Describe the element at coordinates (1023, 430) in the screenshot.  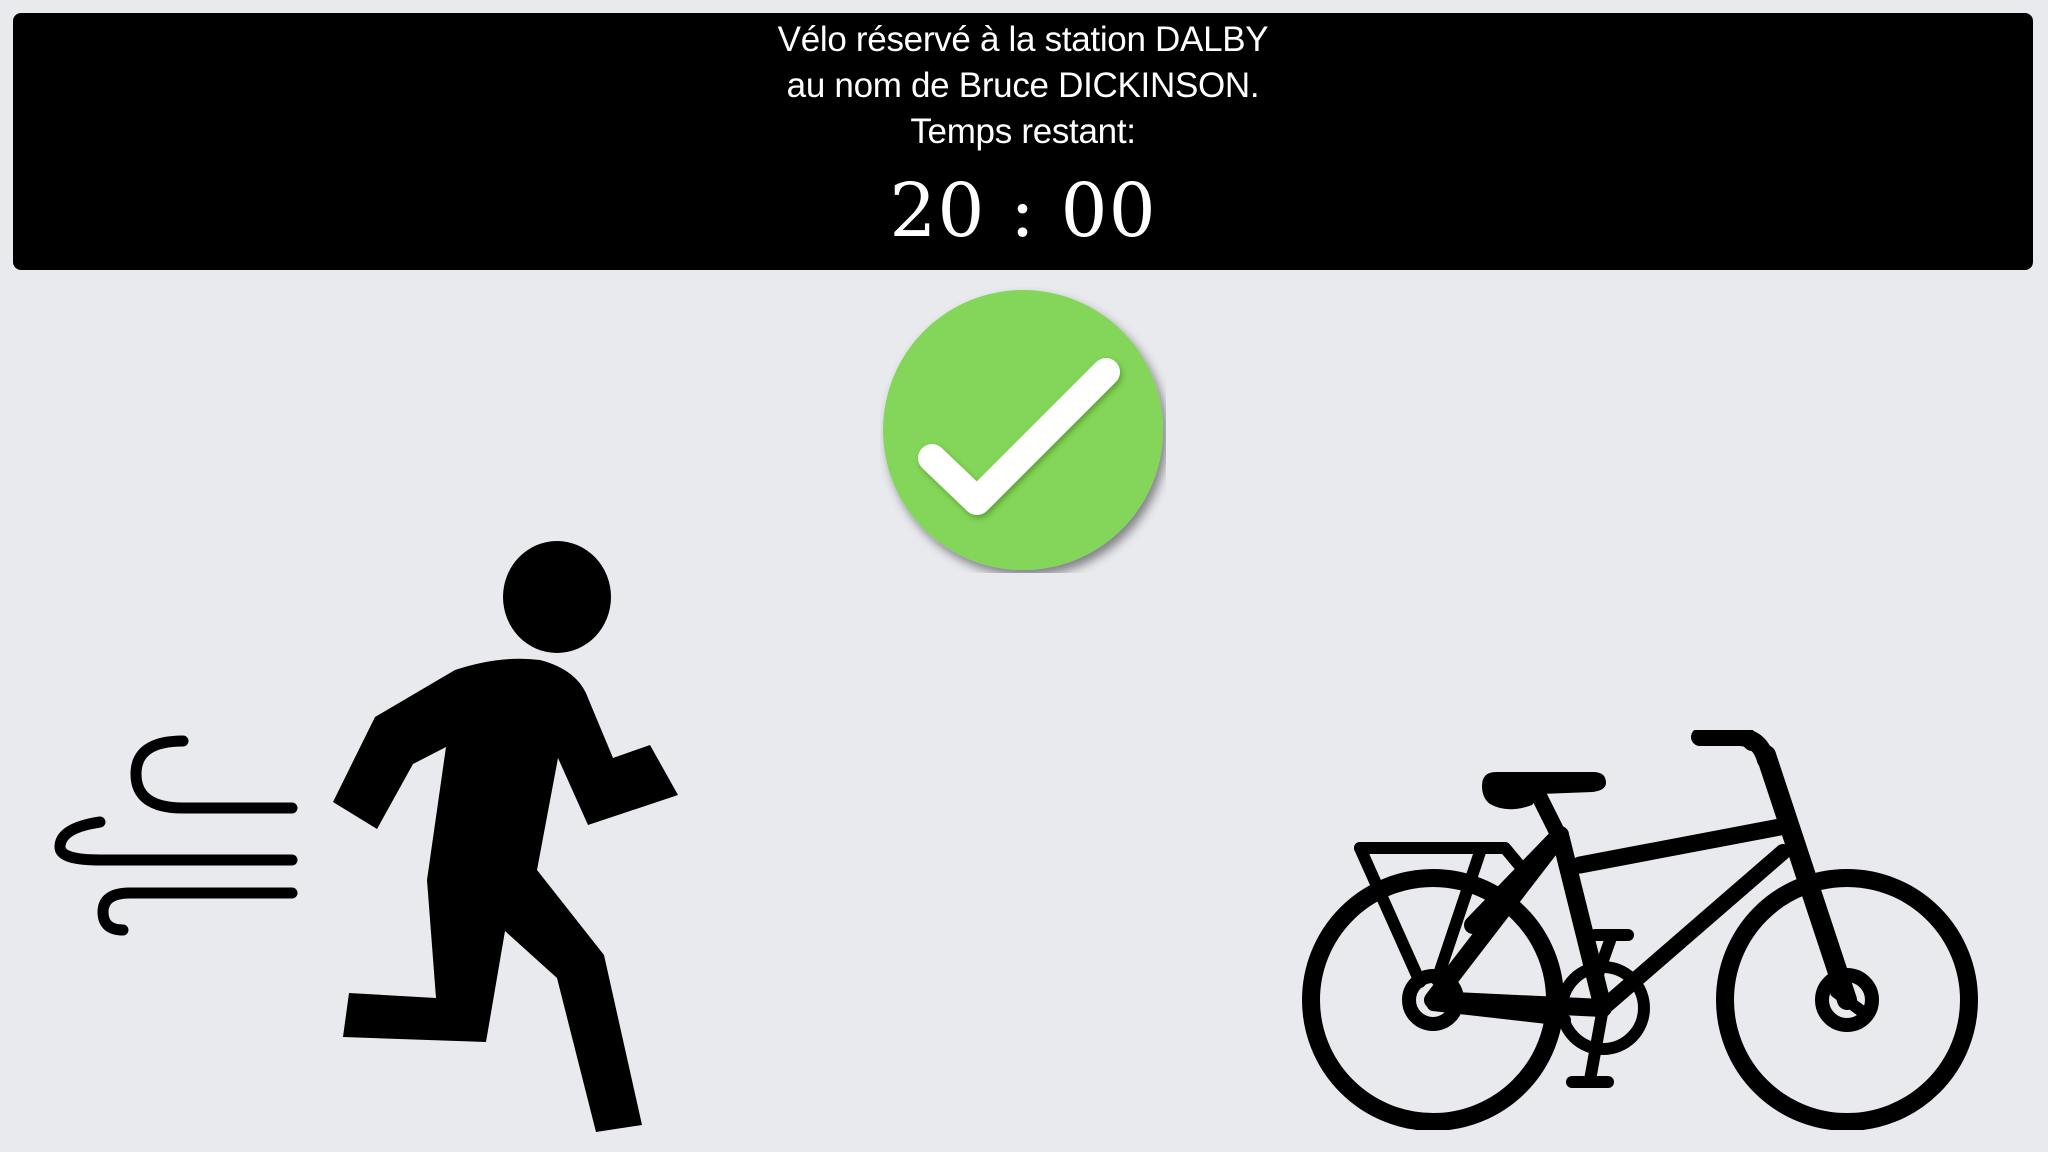
I see `check-icon` at that location.